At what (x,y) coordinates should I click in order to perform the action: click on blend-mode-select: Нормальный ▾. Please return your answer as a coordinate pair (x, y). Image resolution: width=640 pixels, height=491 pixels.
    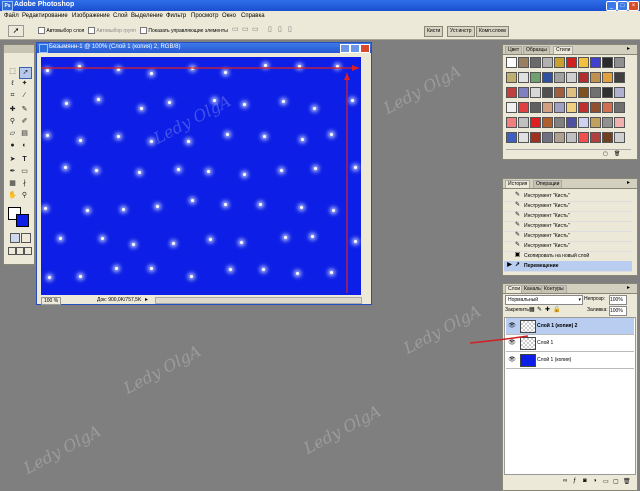
    Looking at the image, I should click on (544, 300).